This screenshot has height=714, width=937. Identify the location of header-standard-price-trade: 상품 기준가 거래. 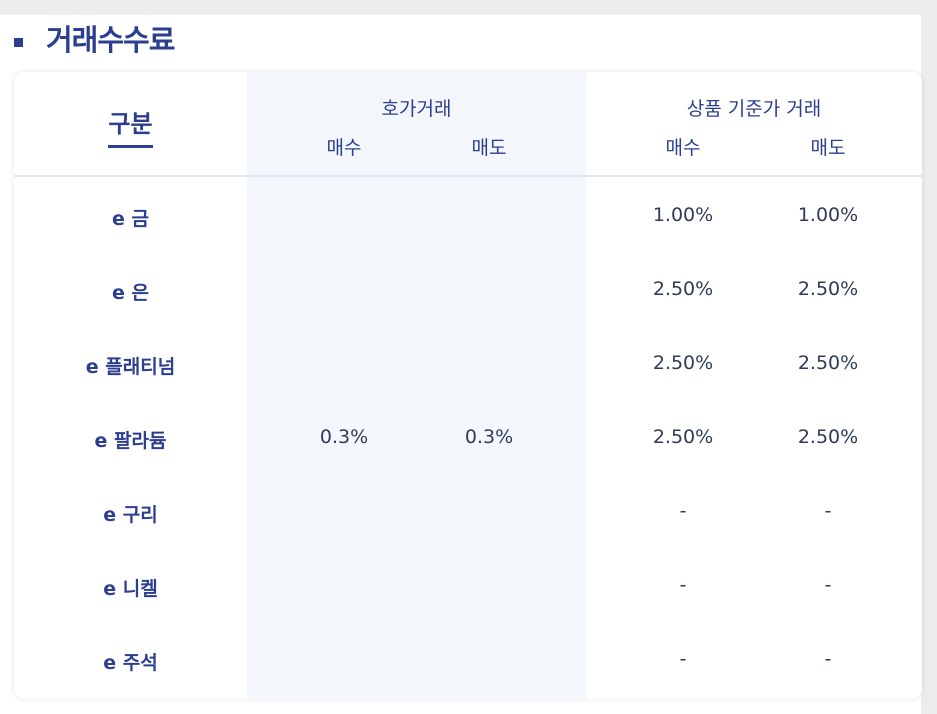
(754, 109).